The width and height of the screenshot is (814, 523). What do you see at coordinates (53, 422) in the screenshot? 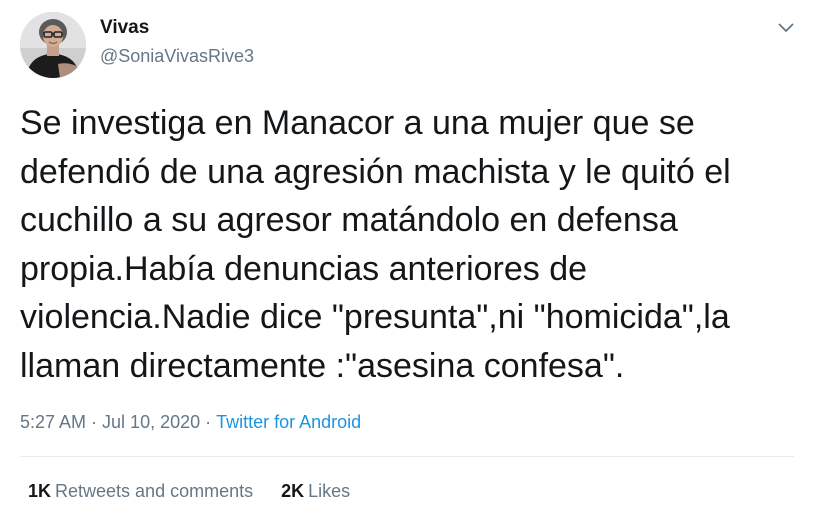
I see `tweet-time: 5:27 AM` at bounding box center [53, 422].